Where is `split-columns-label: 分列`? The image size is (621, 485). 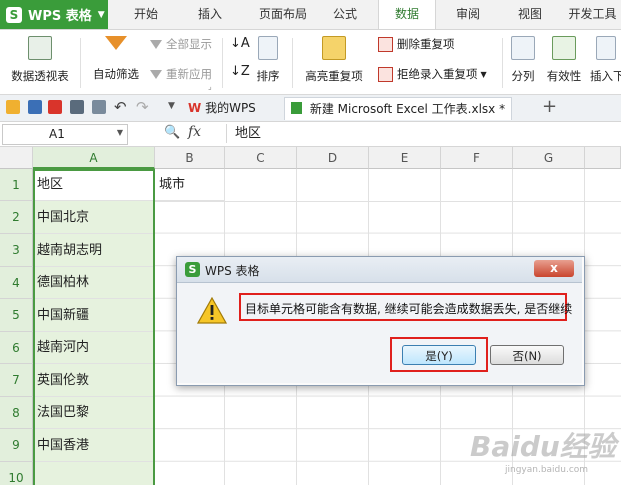
split-columns-label: 分列 is located at coordinates (523, 76).